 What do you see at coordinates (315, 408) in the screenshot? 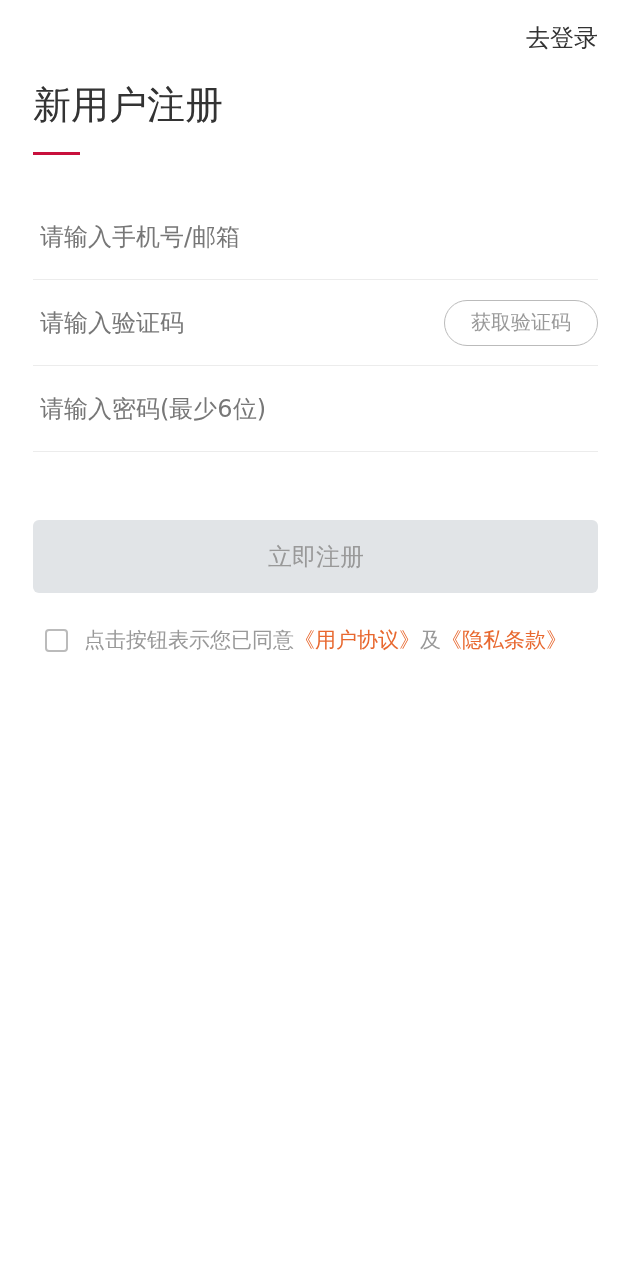
I see `password-field: 请输入密码(最少6位)` at bounding box center [315, 408].